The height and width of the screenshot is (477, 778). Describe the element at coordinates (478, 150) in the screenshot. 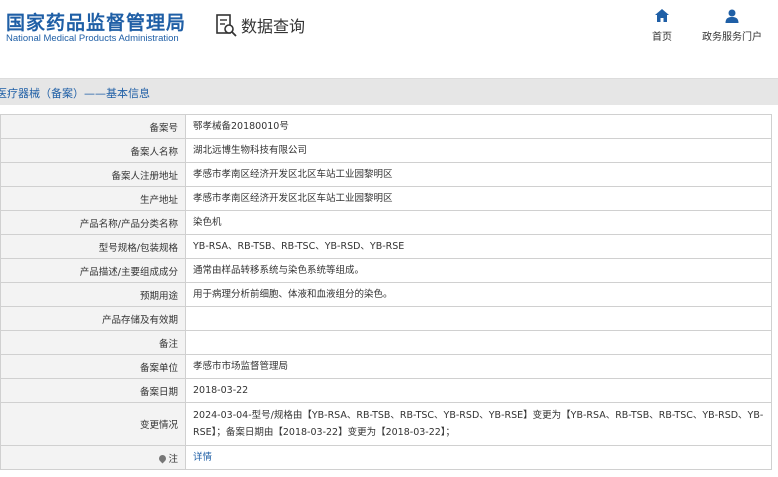

I see `row-value: 湖北远博生物科技有限公司` at that location.